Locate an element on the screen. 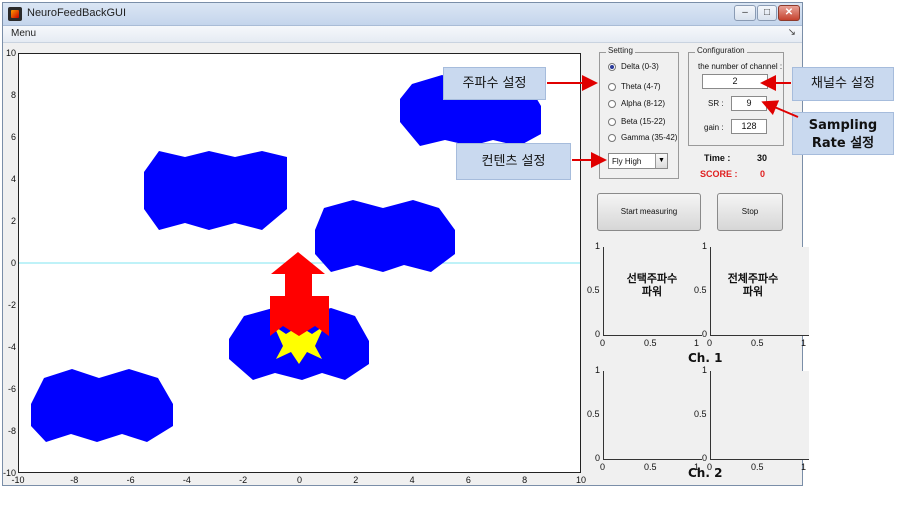 The height and width of the screenshot is (513, 901). stop-button: Stop is located at coordinates (750, 212).